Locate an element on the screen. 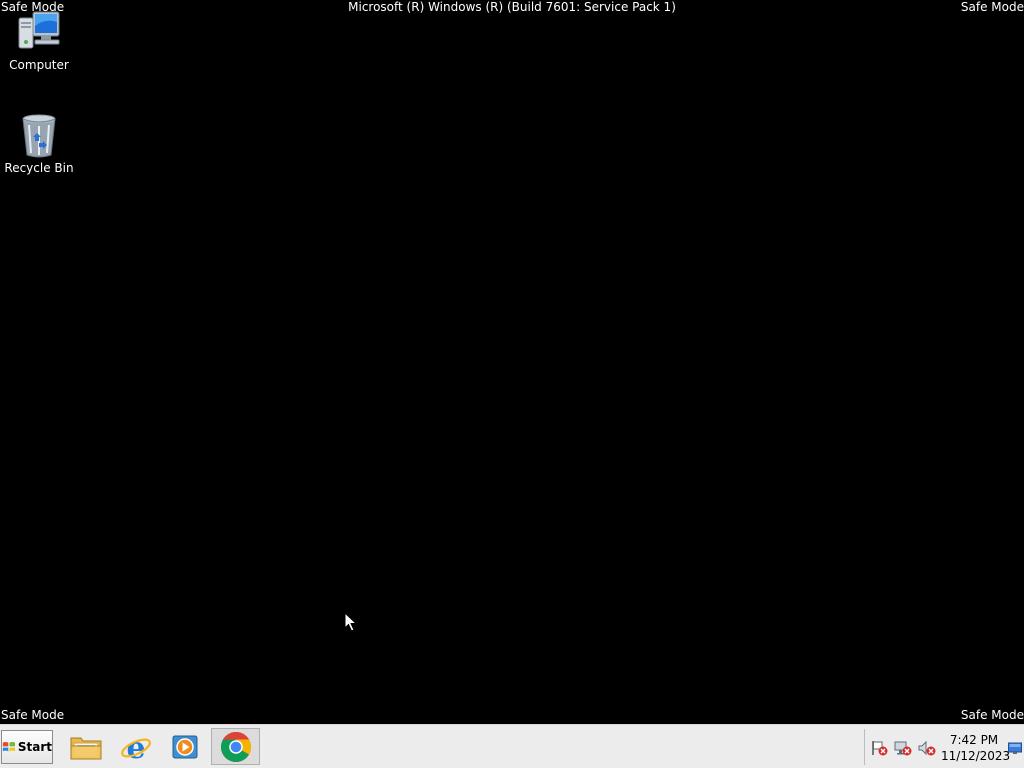 The height and width of the screenshot is (768, 1024). volume-icon is located at coordinates (927, 748).